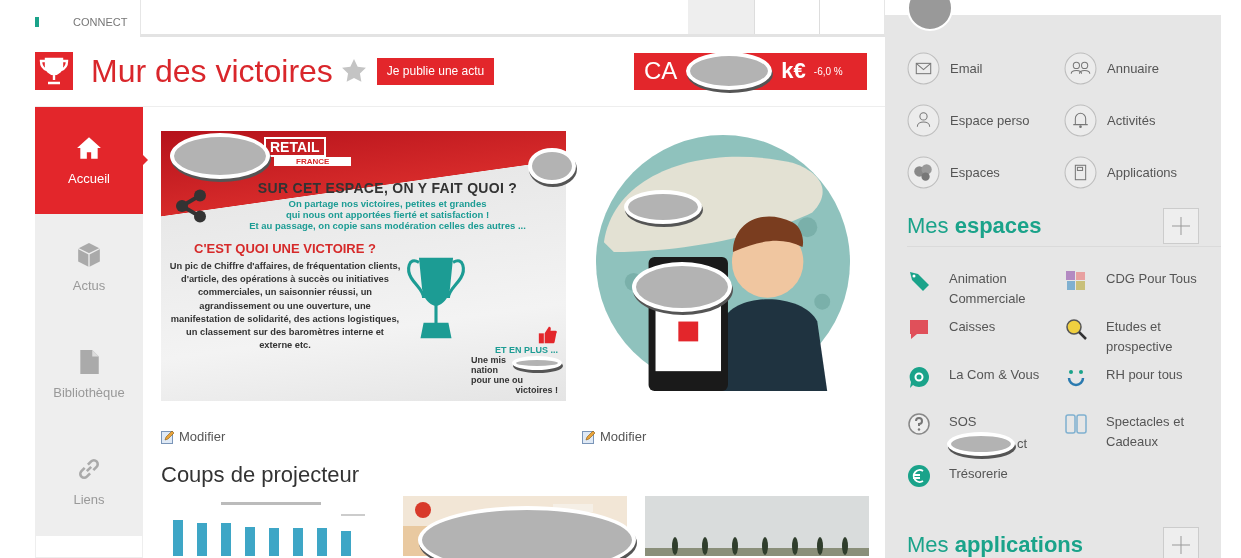  I want to click on space-label: Etudes et prospective, so click(1140, 337).